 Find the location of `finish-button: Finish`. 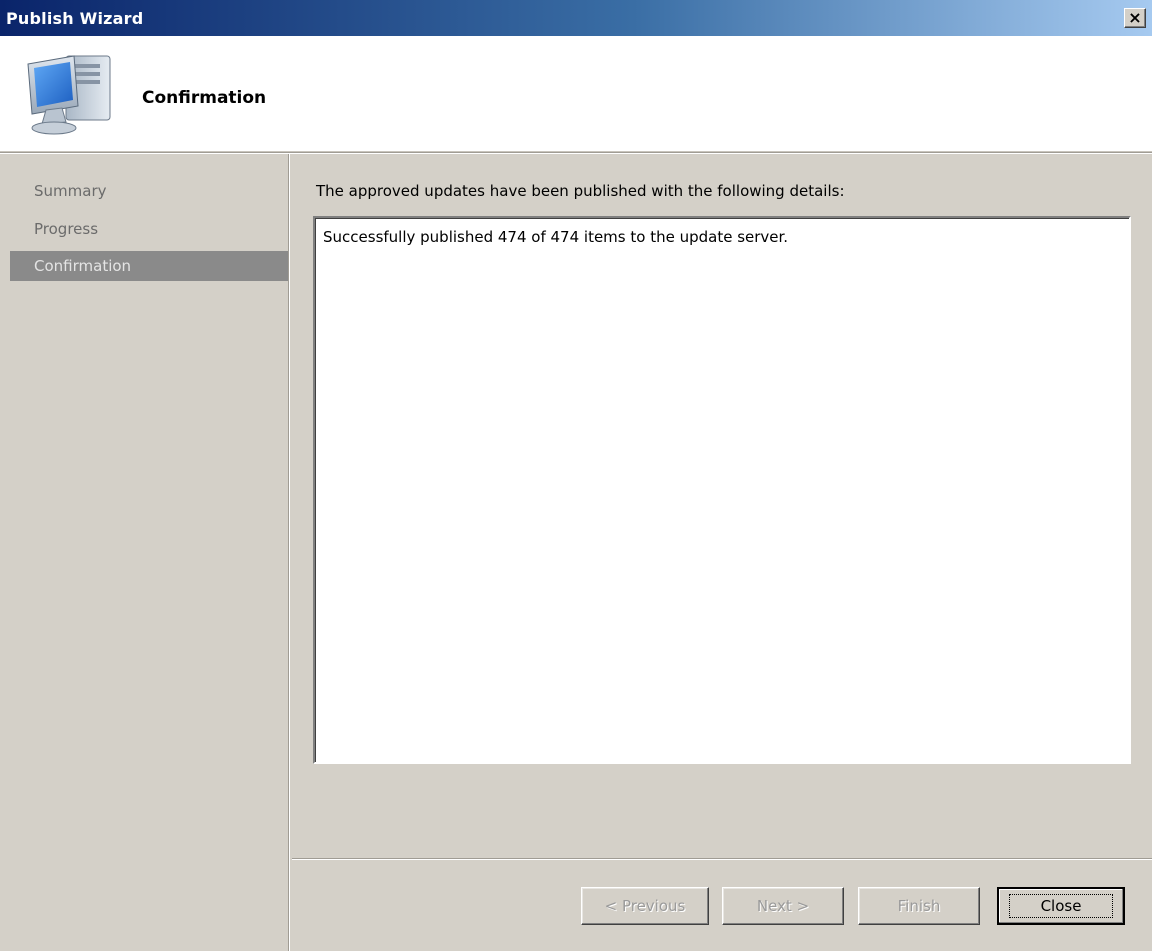

finish-button: Finish is located at coordinates (919, 906).